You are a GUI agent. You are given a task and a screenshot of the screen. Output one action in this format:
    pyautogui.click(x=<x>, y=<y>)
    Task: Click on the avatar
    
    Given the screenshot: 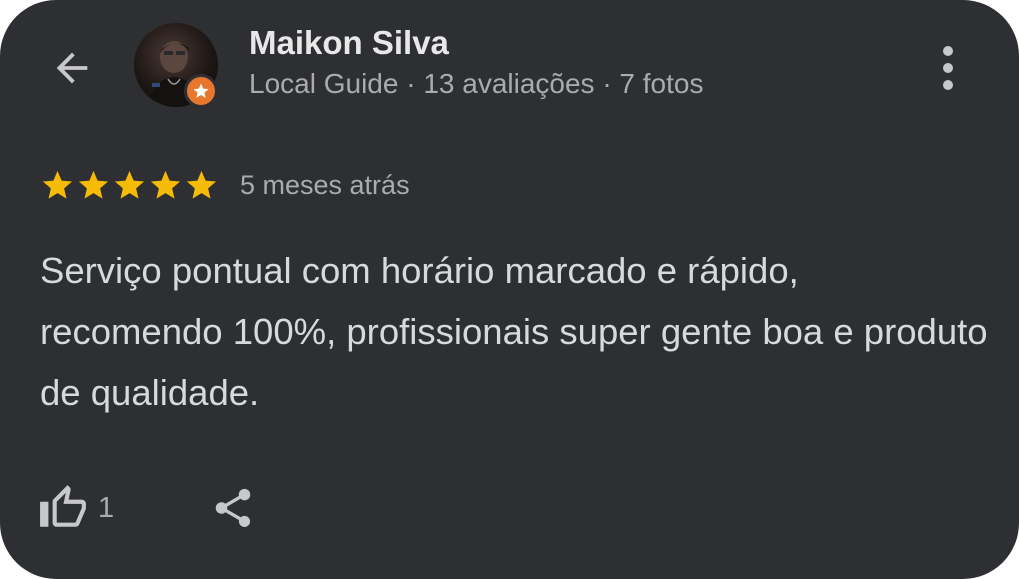 What is the action you would take?
    pyautogui.click(x=176, y=65)
    